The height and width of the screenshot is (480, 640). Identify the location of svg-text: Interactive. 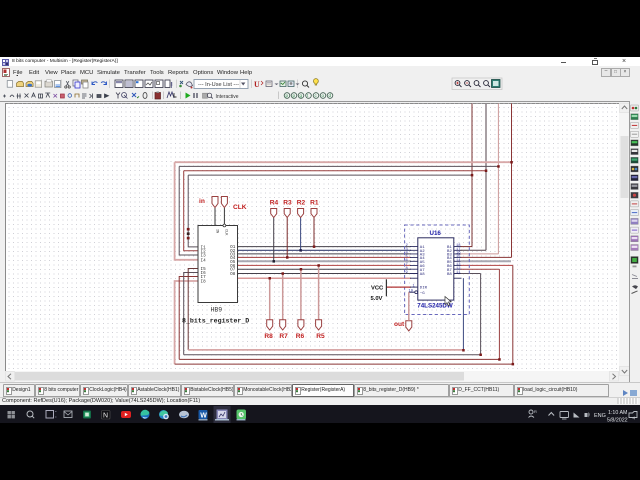
(227, 97).